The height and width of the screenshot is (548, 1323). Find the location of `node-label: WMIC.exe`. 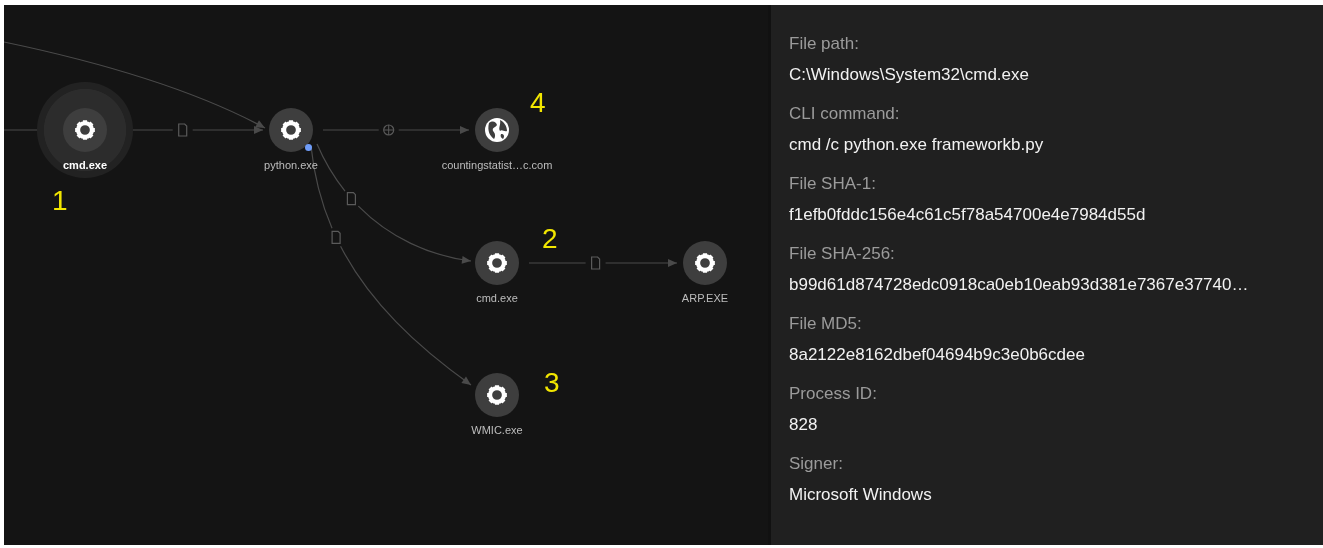

node-label: WMIC.exe is located at coordinates (497, 430).